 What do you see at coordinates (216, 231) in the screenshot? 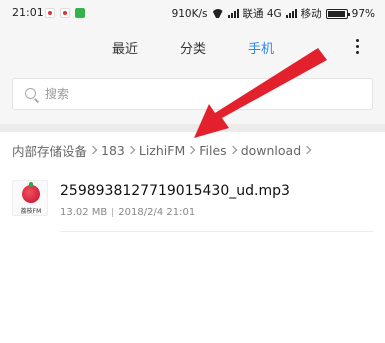
I see `row-divider` at bounding box center [216, 231].